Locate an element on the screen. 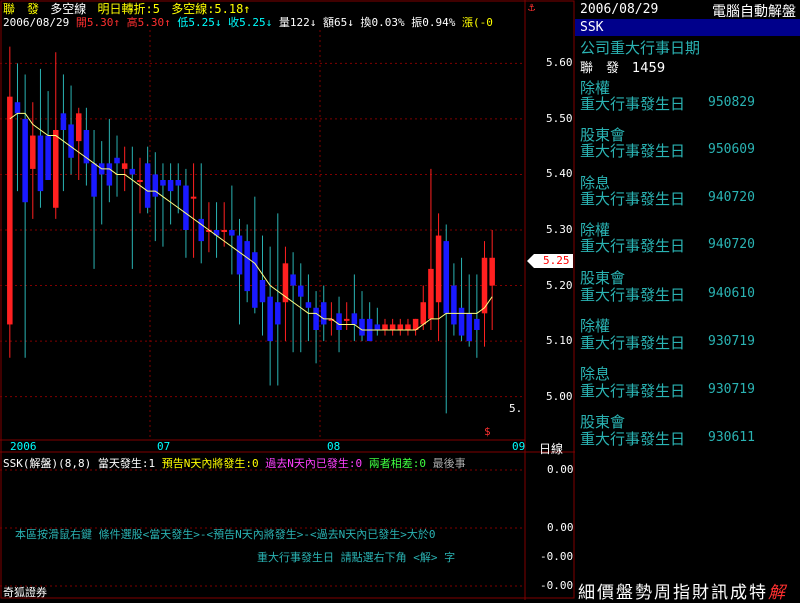 The width and height of the screenshot is (800, 603). tab-weekly: 周 is located at coordinates (663, 593).